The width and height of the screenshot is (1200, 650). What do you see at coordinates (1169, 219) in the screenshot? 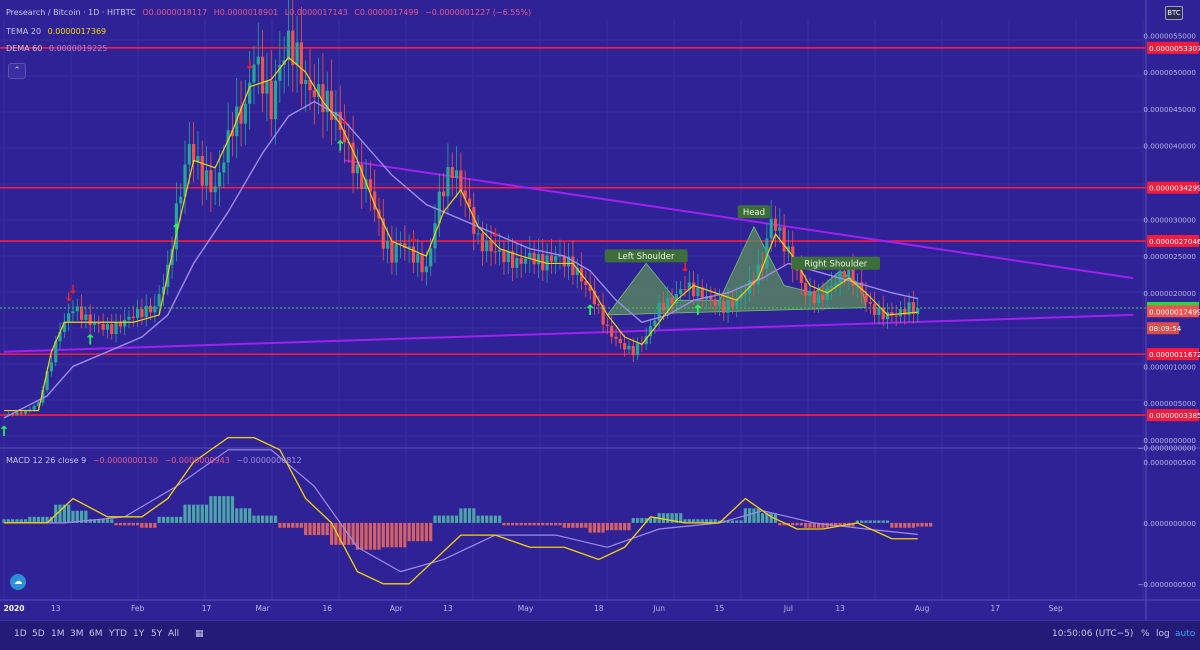
I see `price-axis-tick: 0.0000030000` at bounding box center [1169, 219].